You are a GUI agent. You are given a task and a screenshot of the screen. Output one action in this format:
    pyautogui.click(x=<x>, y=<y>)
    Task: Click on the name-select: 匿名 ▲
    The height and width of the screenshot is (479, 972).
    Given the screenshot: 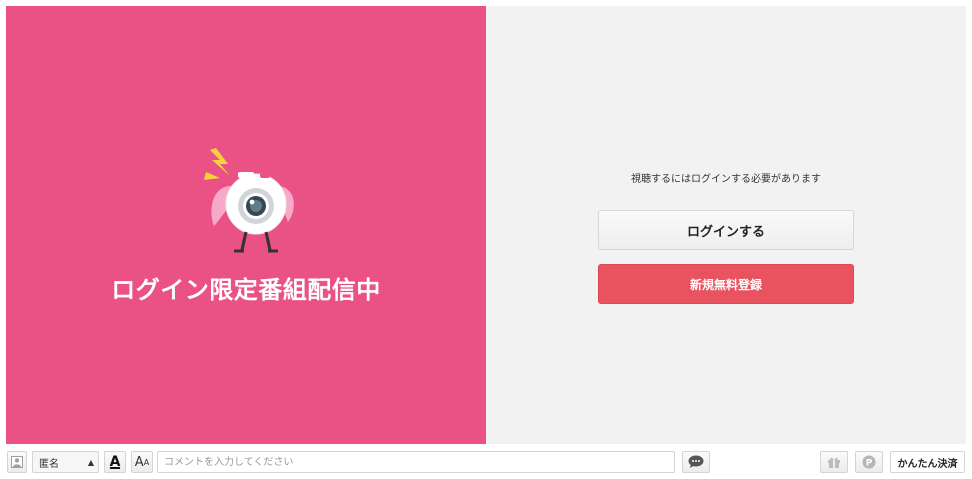 What is the action you would take?
    pyautogui.click(x=65, y=462)
    